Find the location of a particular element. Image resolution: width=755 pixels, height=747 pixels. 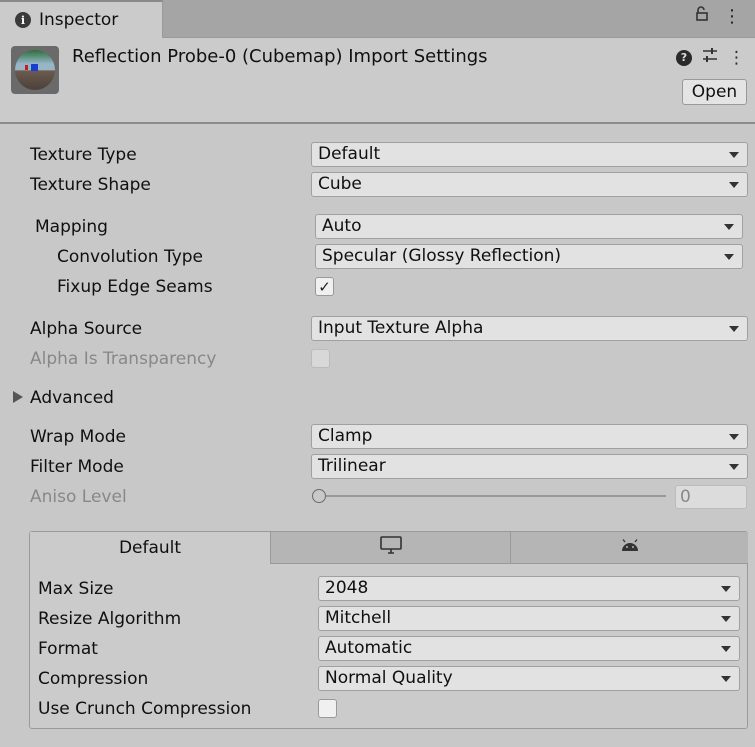

advanced-foldout: Advanced is located at coordinates (72, 398).